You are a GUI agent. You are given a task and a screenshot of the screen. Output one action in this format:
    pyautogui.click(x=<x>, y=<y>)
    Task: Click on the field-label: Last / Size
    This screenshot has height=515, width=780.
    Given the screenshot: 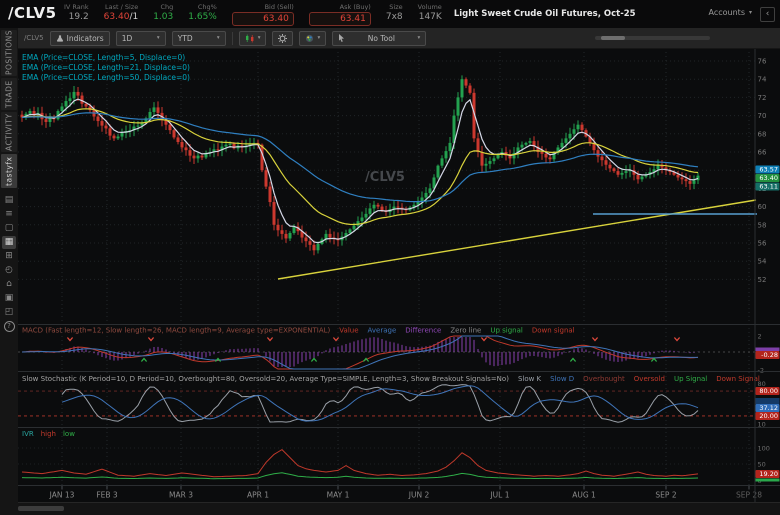 What is the action you would take?
    pyautogui.click(x=121, y=7)
    